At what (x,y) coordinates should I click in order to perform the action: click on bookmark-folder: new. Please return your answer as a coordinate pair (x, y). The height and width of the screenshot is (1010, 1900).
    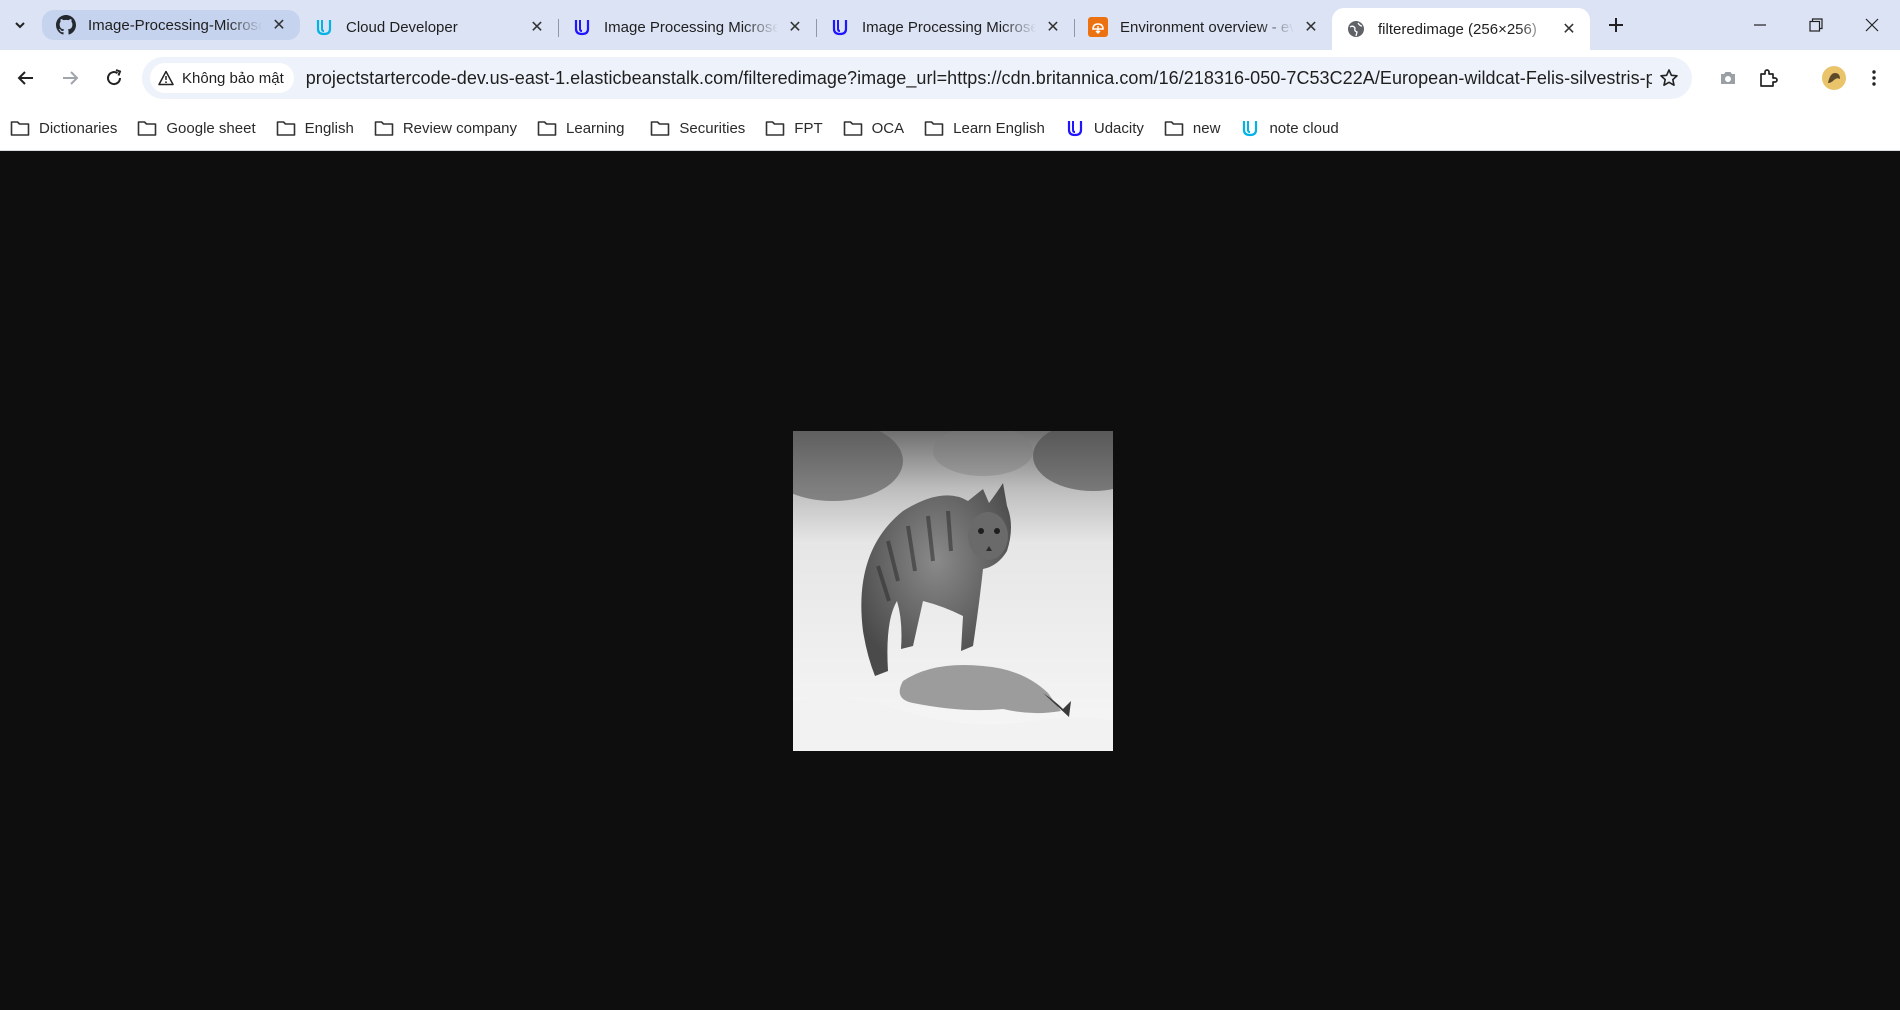
    Looking at the image, I should click on (1192, 128).